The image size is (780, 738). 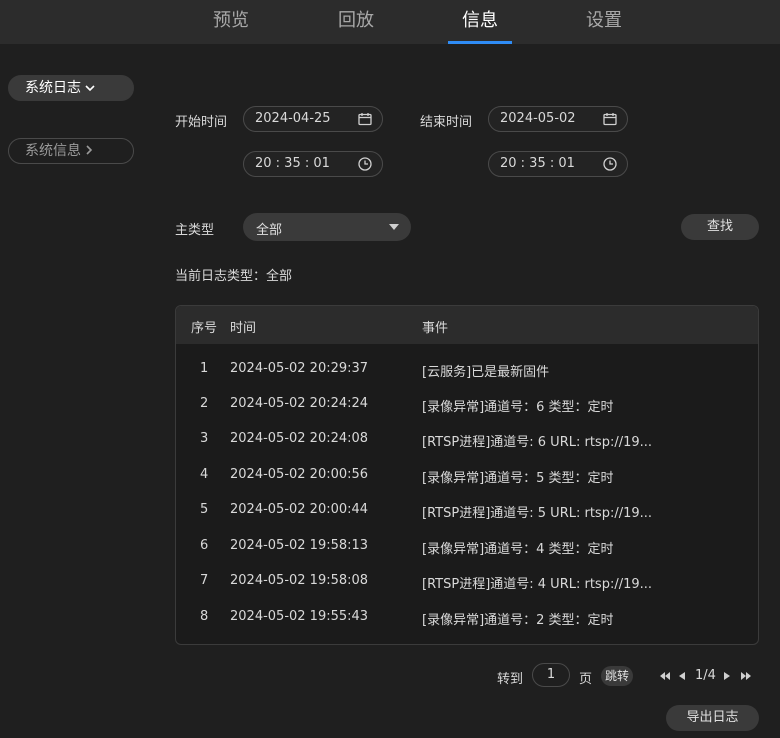 What do you see at coordinates (712, 718) in the screenshot?
I see `export-log-button: 导出日志` at bounding box center [712, 718].